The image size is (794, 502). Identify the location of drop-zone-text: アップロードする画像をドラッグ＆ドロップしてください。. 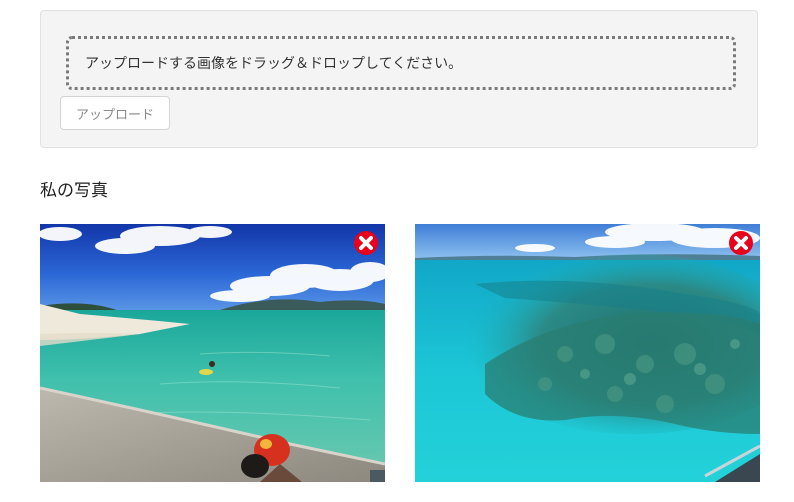
(274, 64).